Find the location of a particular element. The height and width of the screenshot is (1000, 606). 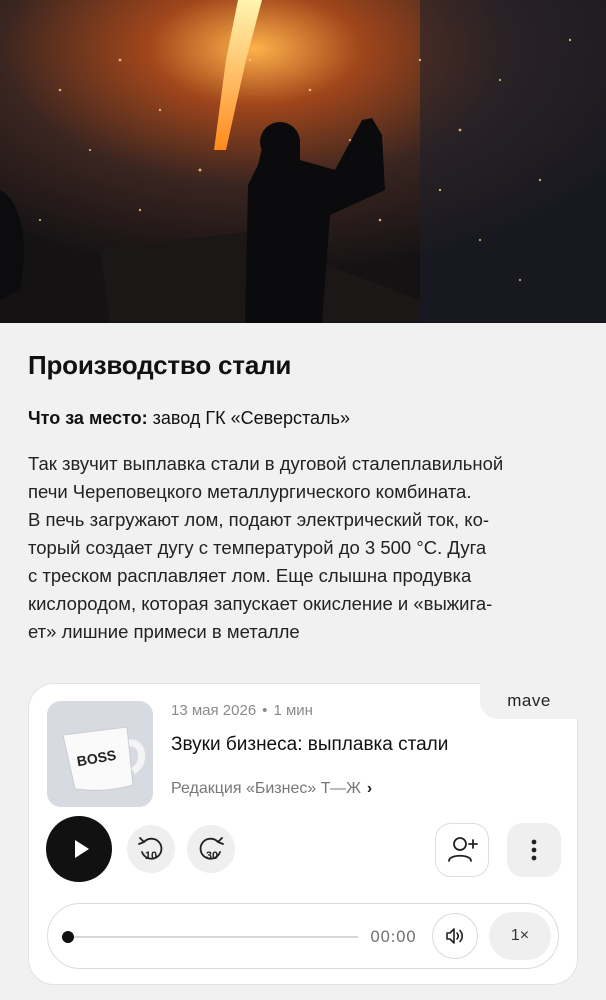

volume-button is located at coordinates (455, 936).